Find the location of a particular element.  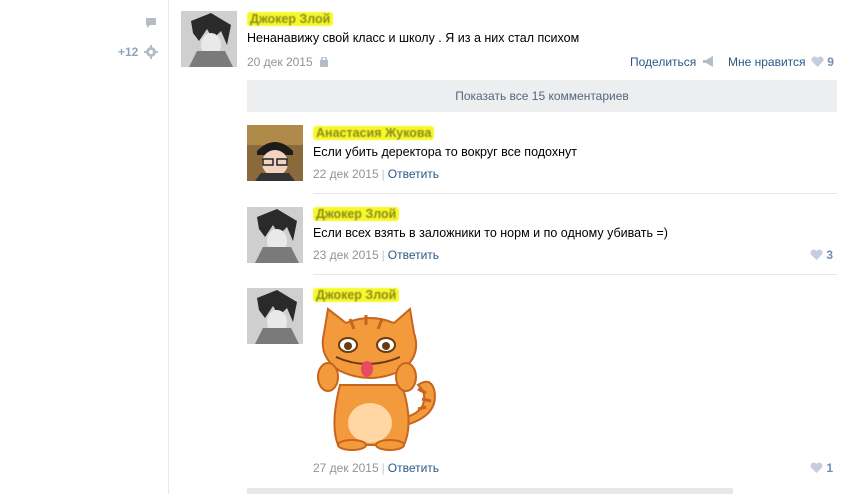

comment-like-count: 3 is located at coordinates (830, 255).